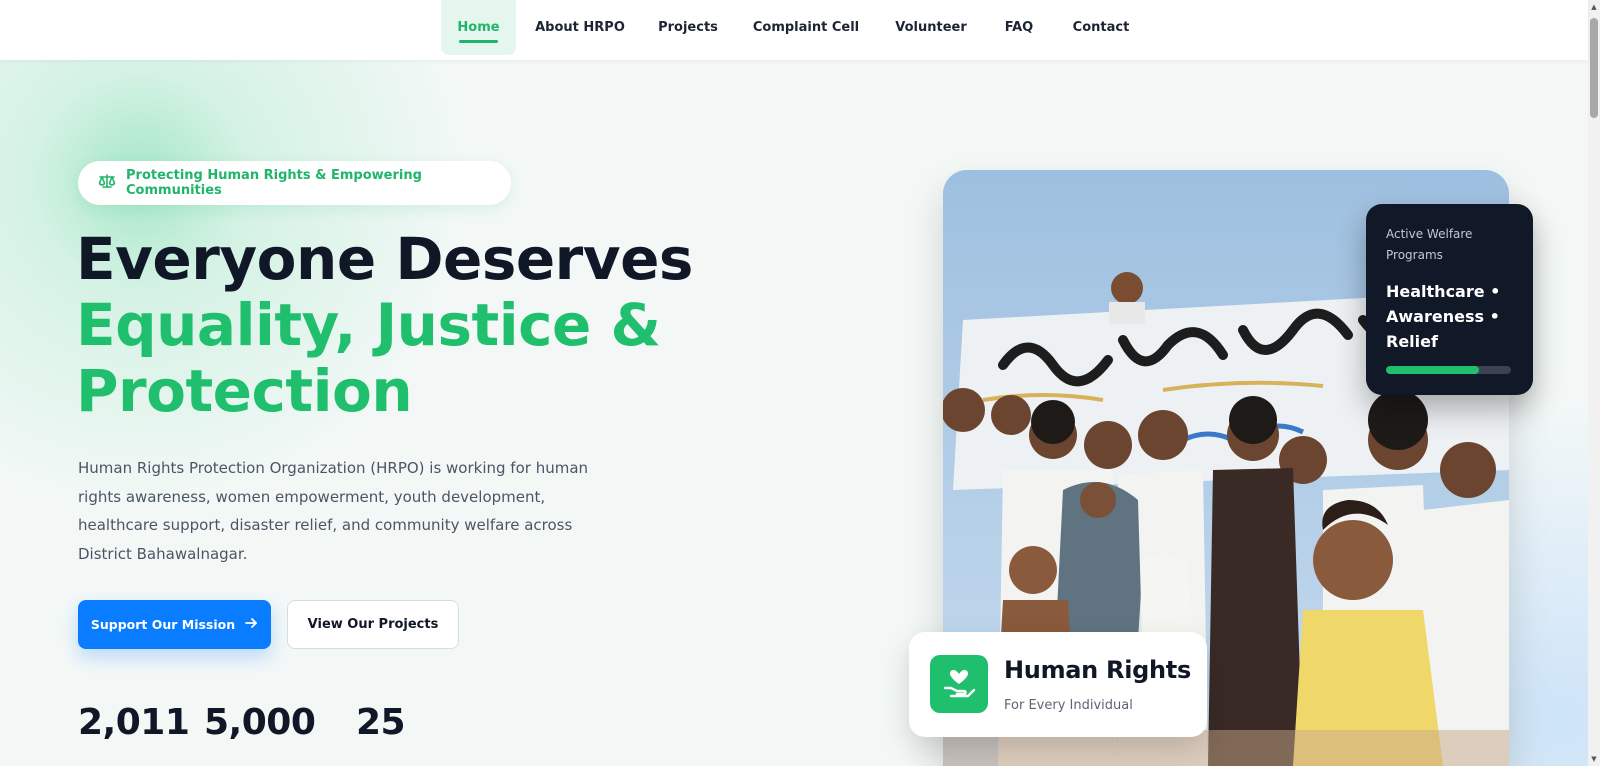  Describe the element at coordinates (1097, 670) in the screenshot. I see `human-rights-title: Human Rights` at that location.